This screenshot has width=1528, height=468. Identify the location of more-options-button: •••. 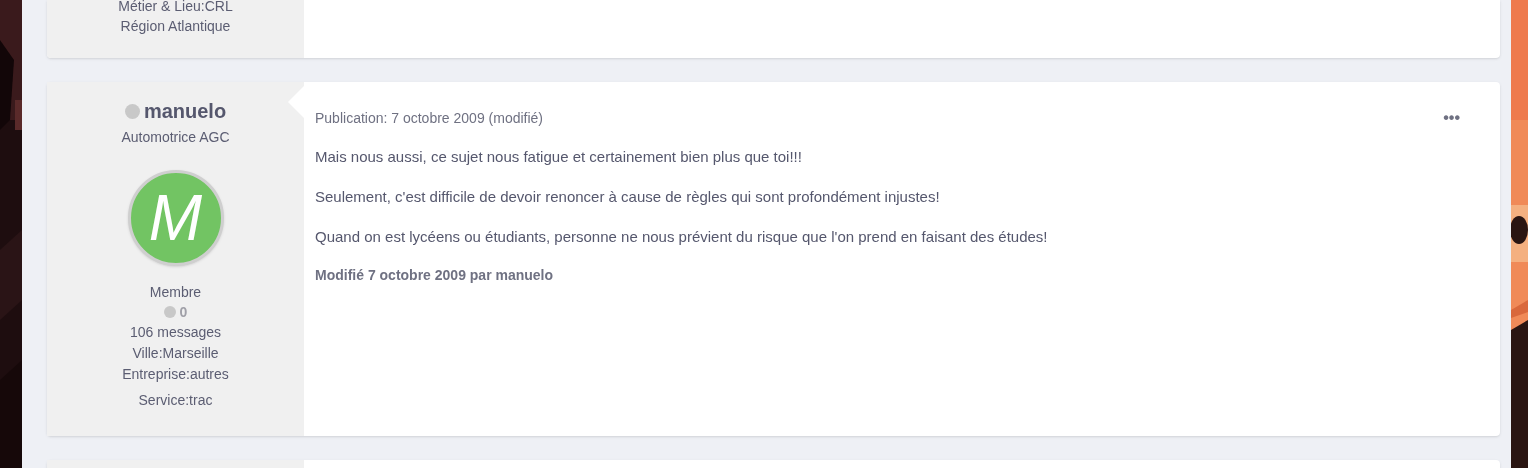
(1451, 118).